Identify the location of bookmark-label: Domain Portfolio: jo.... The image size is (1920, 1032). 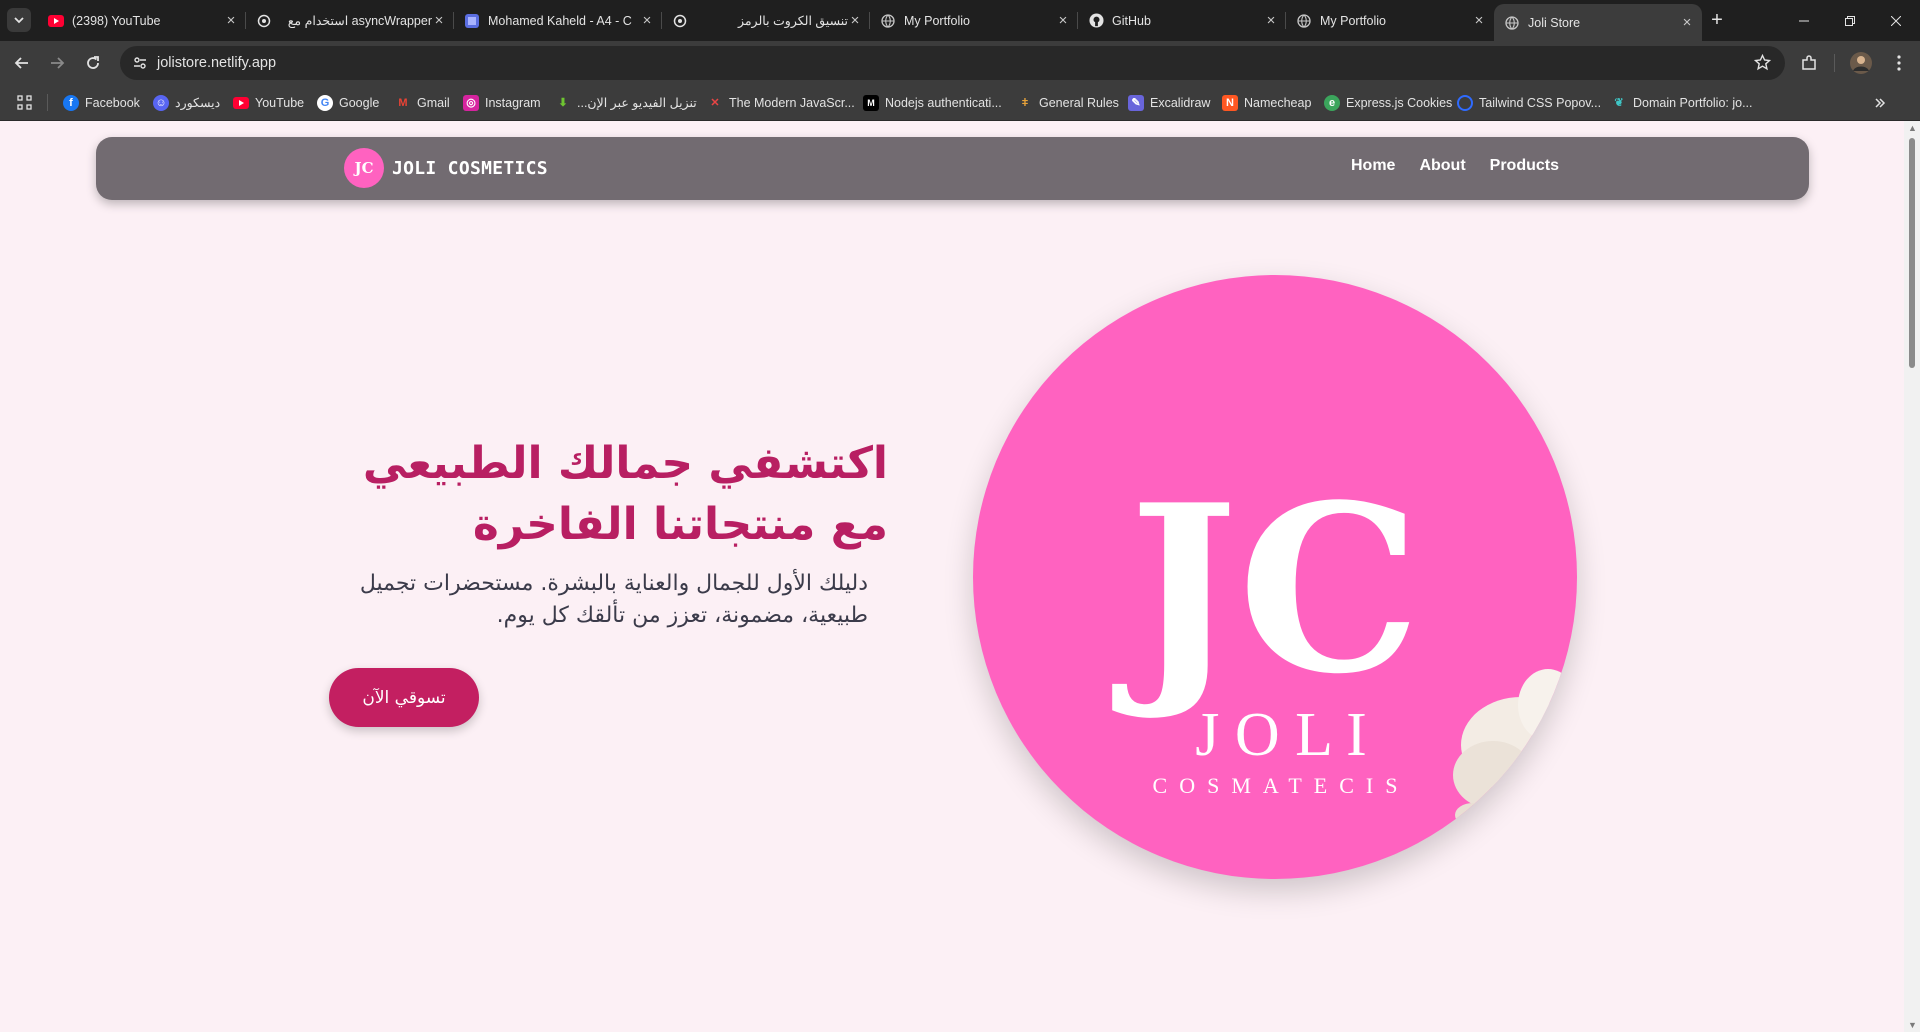
(1693, 102).